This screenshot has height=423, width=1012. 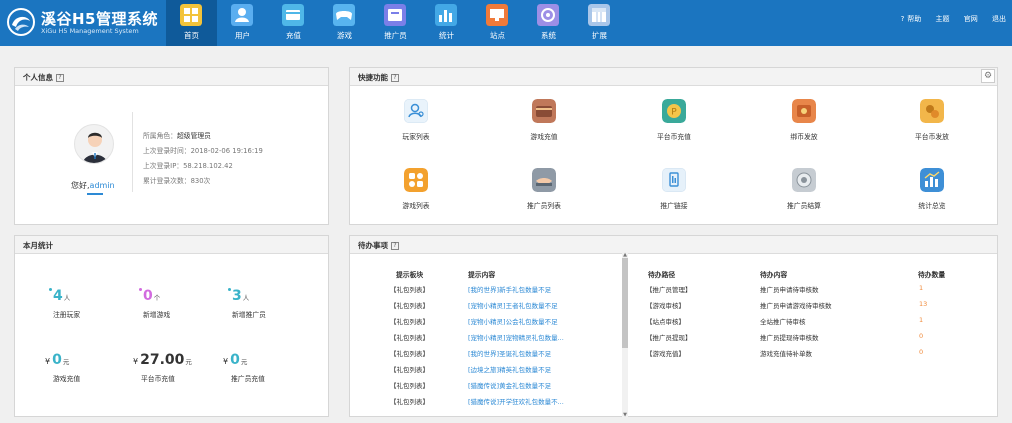 What do you see at coordinates (95, 194) in the screenshot?
I see `greeting-underline` at bounding box center [95, 194].